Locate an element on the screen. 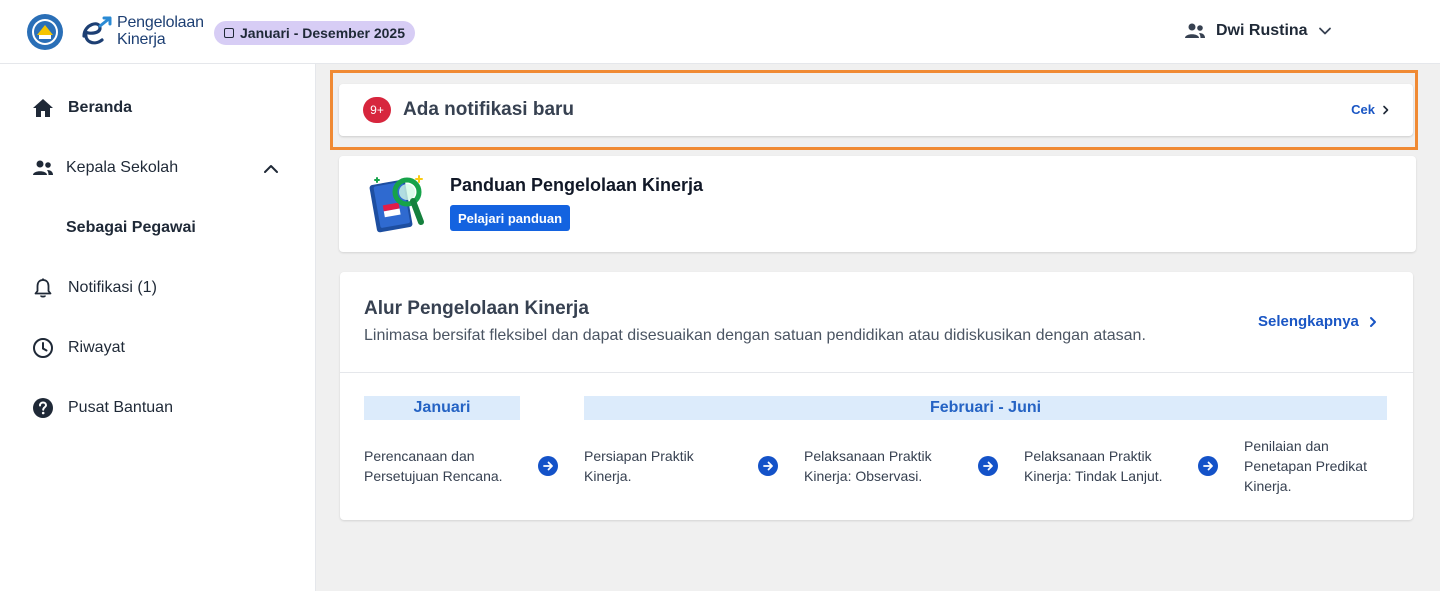 This screenshot has width=1440, height=591. flow-step-2: Persiapan Praktik Kinerja. is located at coordinates (639, 466).